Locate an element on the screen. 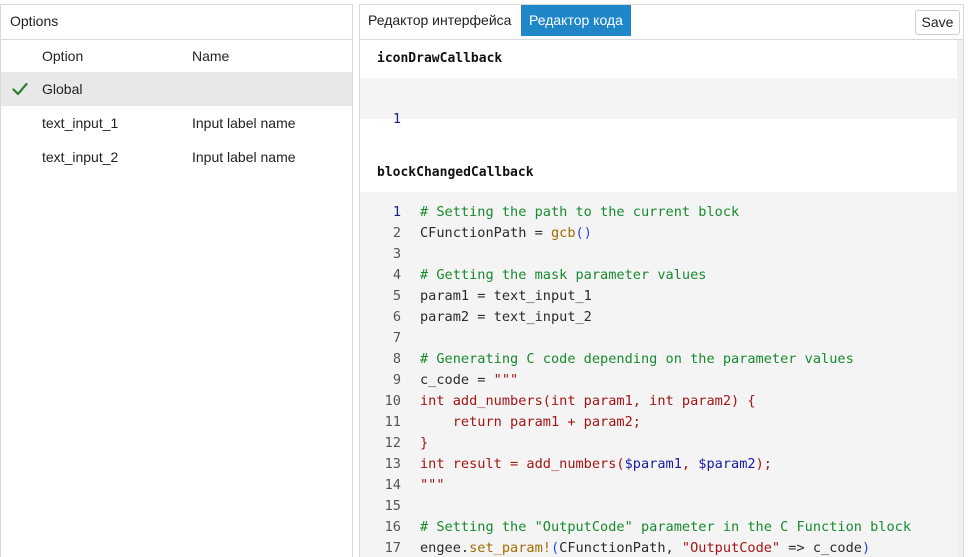 This screenshot has height=557, width=968. line-number: 7 is located at coordinates (396, 338).